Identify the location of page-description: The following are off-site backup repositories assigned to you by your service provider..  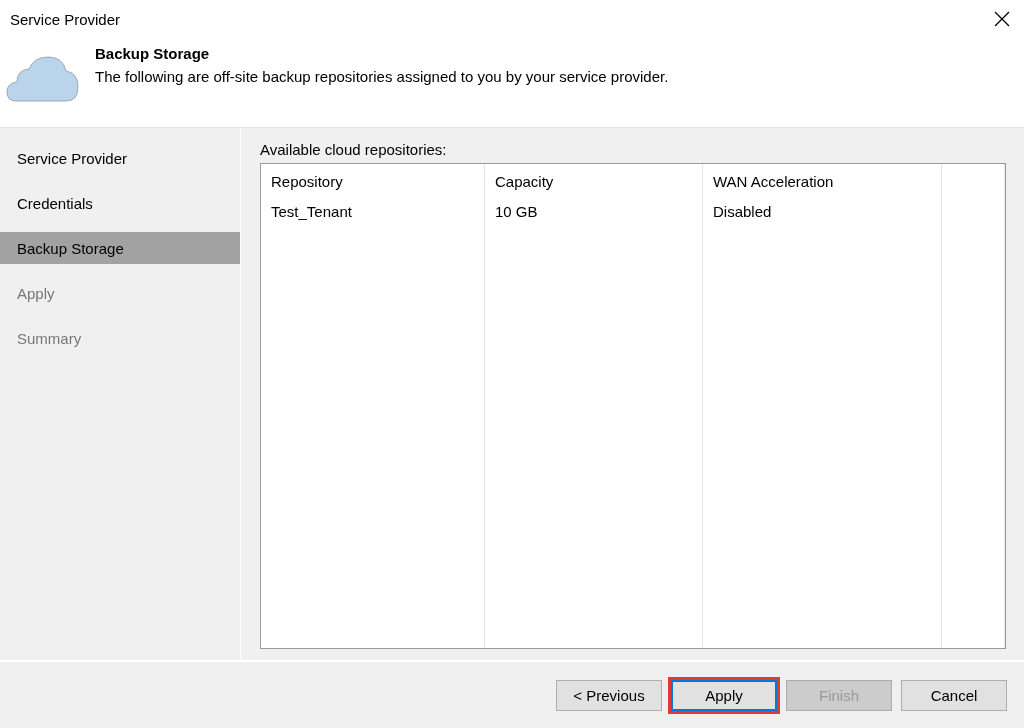
(382, 76).